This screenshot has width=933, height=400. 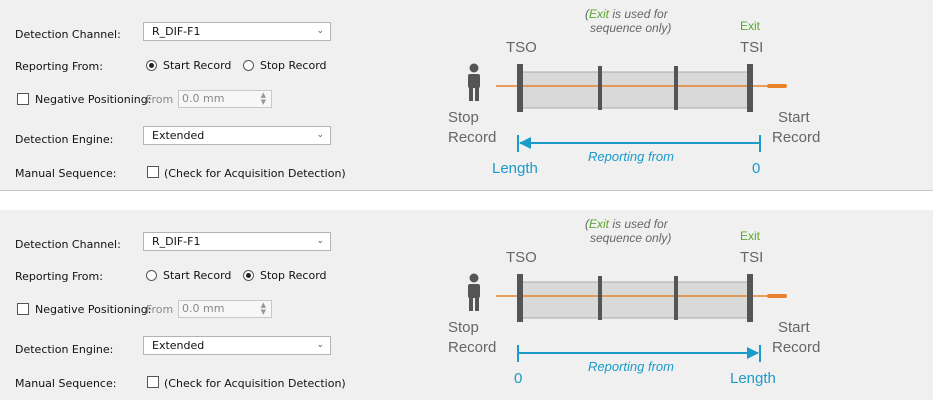 What do you see at coordinates (753, 378) in the screenshot?
I see `right-value: Length` at bounding box center [753, 378].